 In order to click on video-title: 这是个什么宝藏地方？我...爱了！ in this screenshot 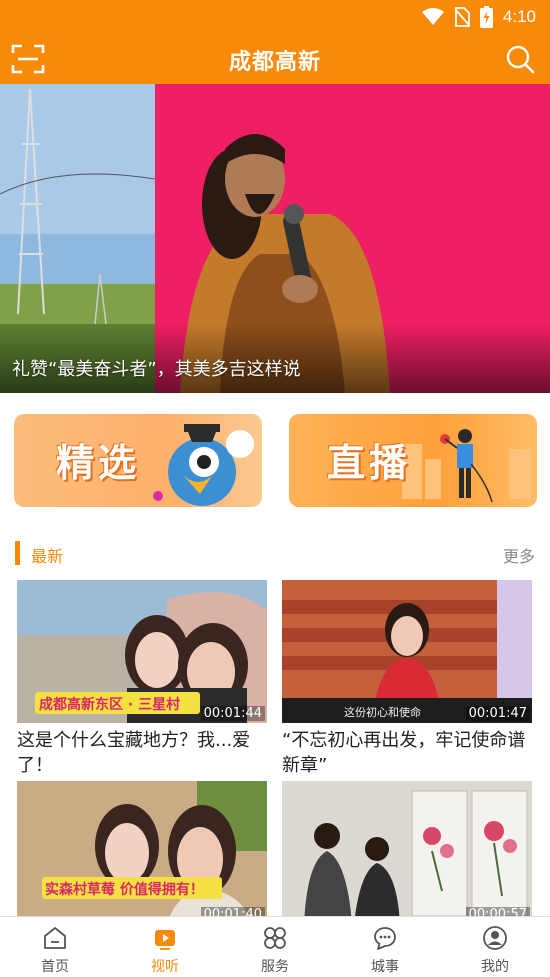, I will do `click(142, 753)`.